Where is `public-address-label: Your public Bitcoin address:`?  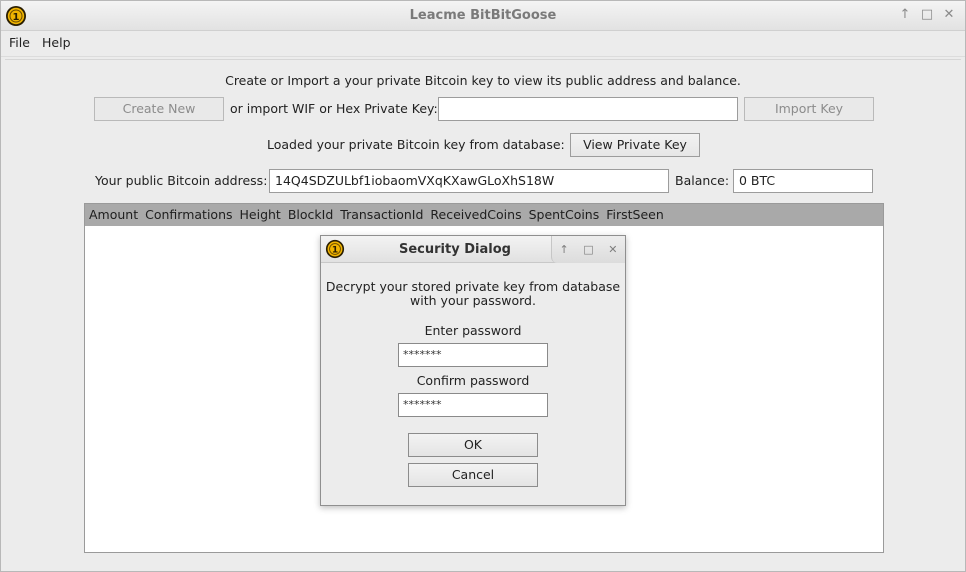
public-address-label: Your public Bitcoin address: is located at coordinates (181, 180).